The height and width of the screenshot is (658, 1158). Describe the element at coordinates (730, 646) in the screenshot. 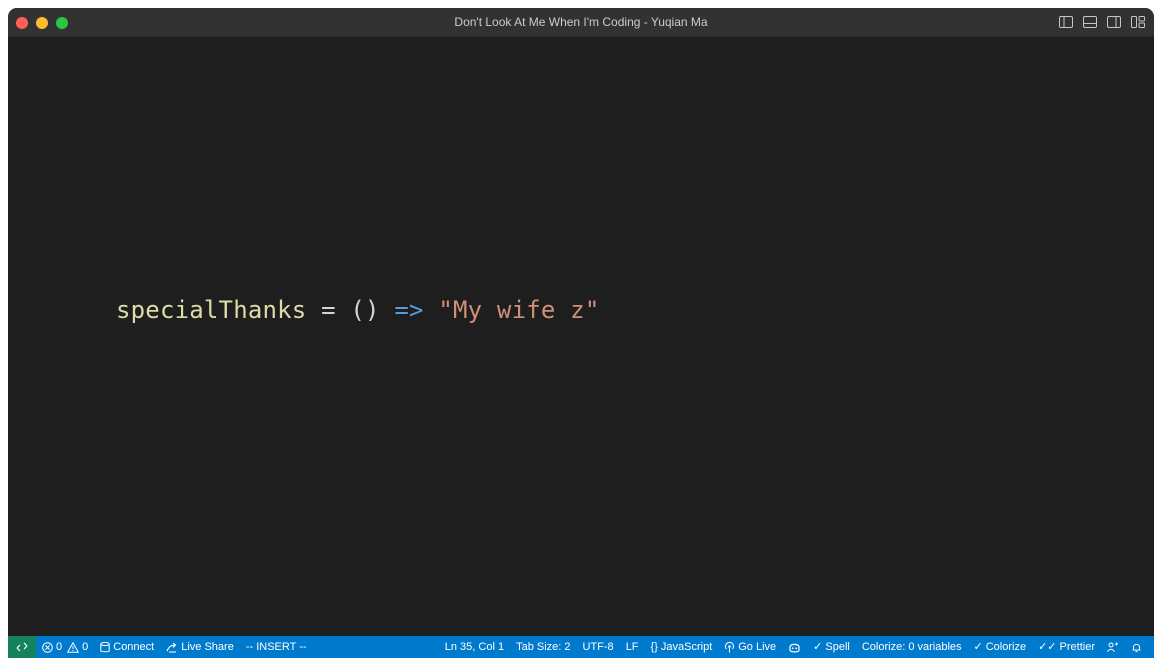

I see `broadcast-icon` at that location.